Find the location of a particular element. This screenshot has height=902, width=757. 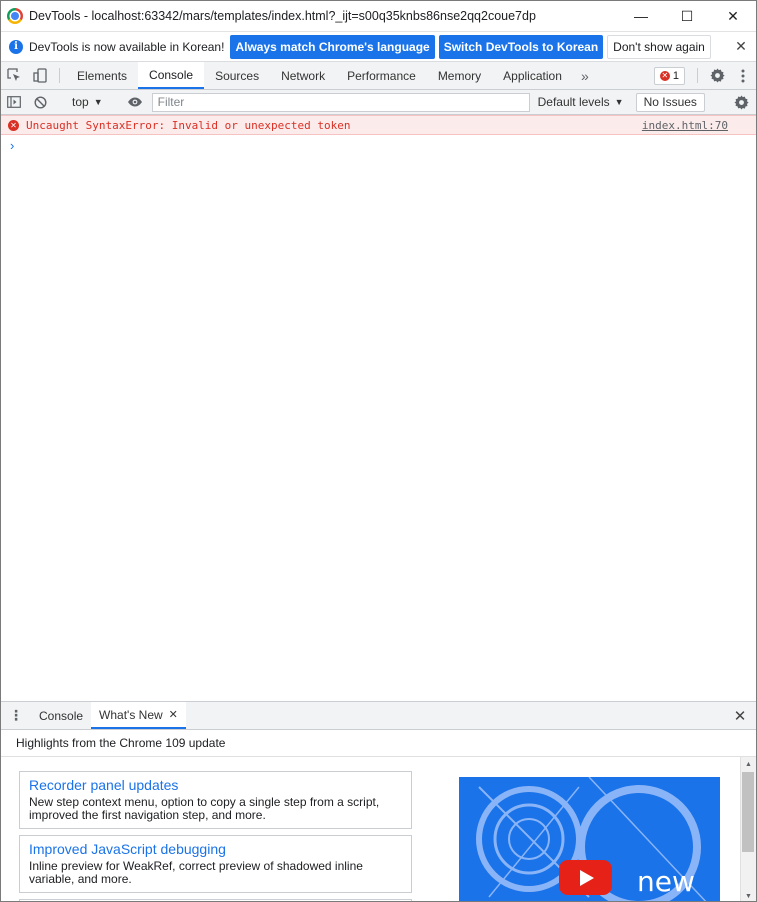

issues-button: No Issues is located at coordinates (670, 102).